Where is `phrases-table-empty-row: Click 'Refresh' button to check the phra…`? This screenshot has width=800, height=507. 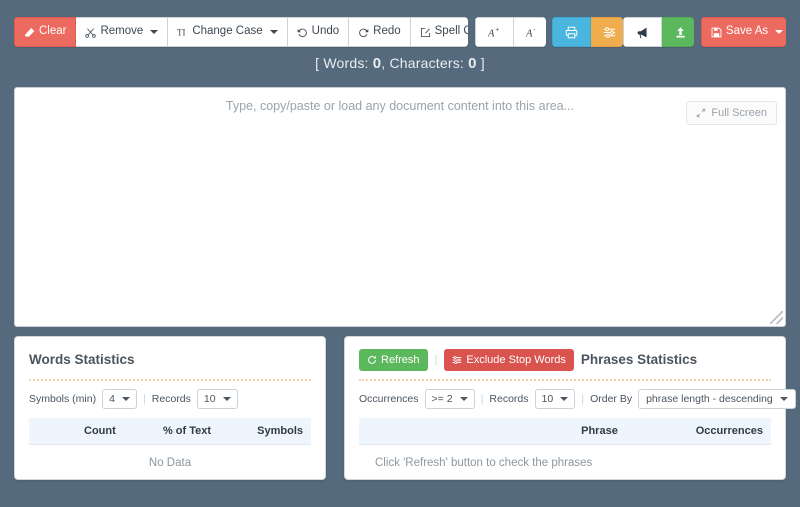 phrases-table-empty-row: Click 'Refresh' button to check the phra… is located at coordinates (565, 463).